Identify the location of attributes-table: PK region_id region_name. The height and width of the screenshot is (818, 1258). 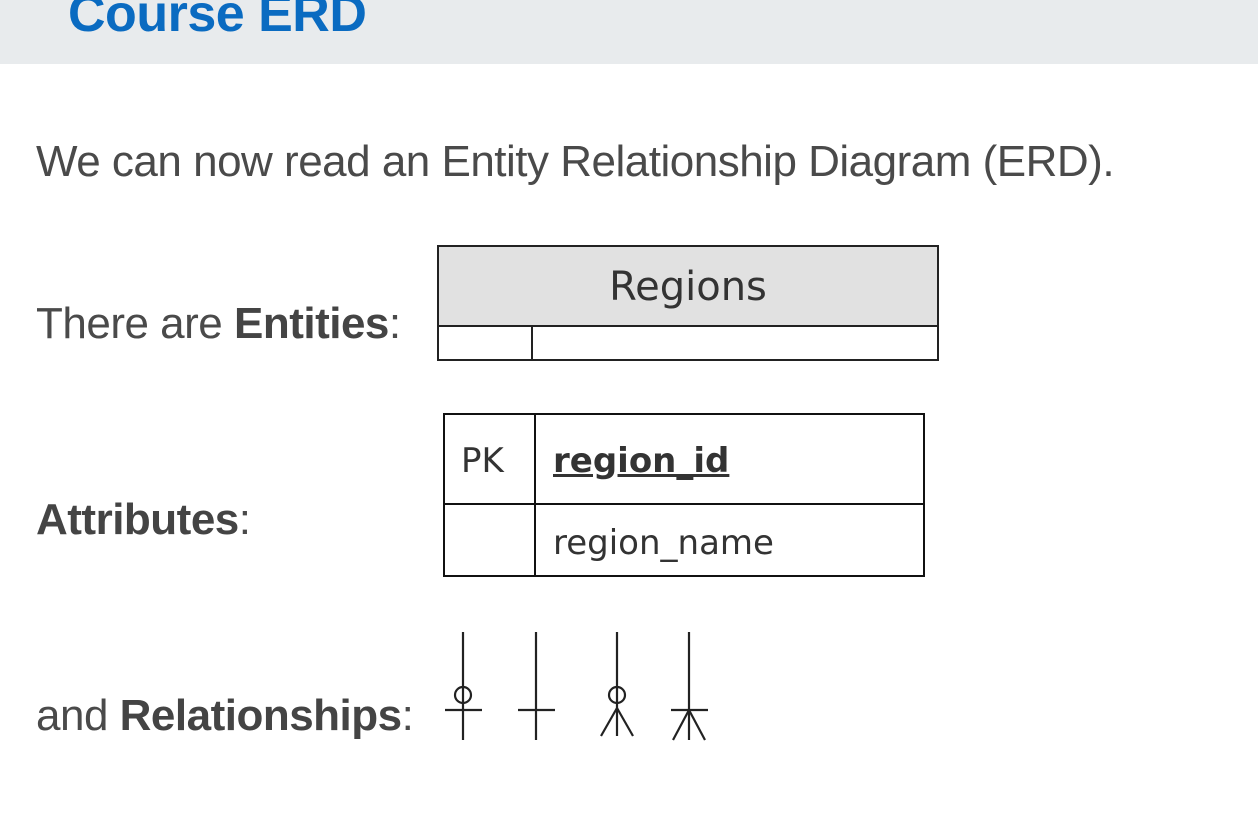
(684, 495).